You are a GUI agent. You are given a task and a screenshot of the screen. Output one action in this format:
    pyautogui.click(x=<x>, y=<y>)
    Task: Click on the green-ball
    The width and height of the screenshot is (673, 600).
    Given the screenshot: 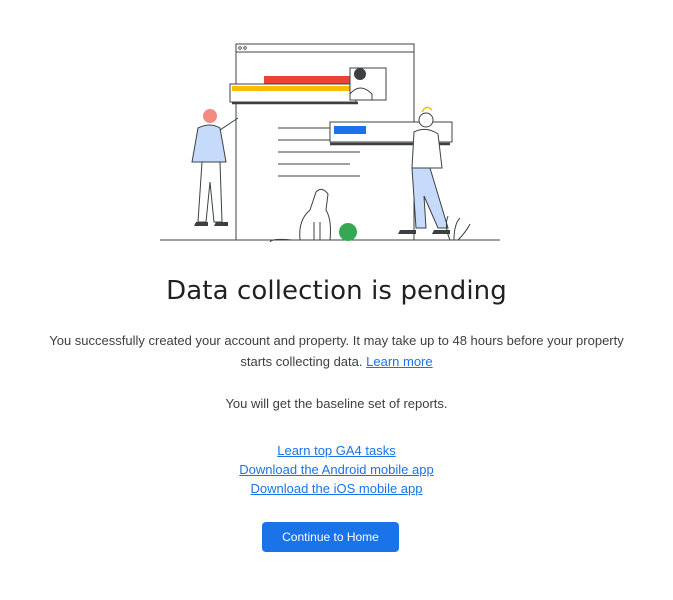 What is the action you would take?
    pyautogui.click(x=348, y=232)
    